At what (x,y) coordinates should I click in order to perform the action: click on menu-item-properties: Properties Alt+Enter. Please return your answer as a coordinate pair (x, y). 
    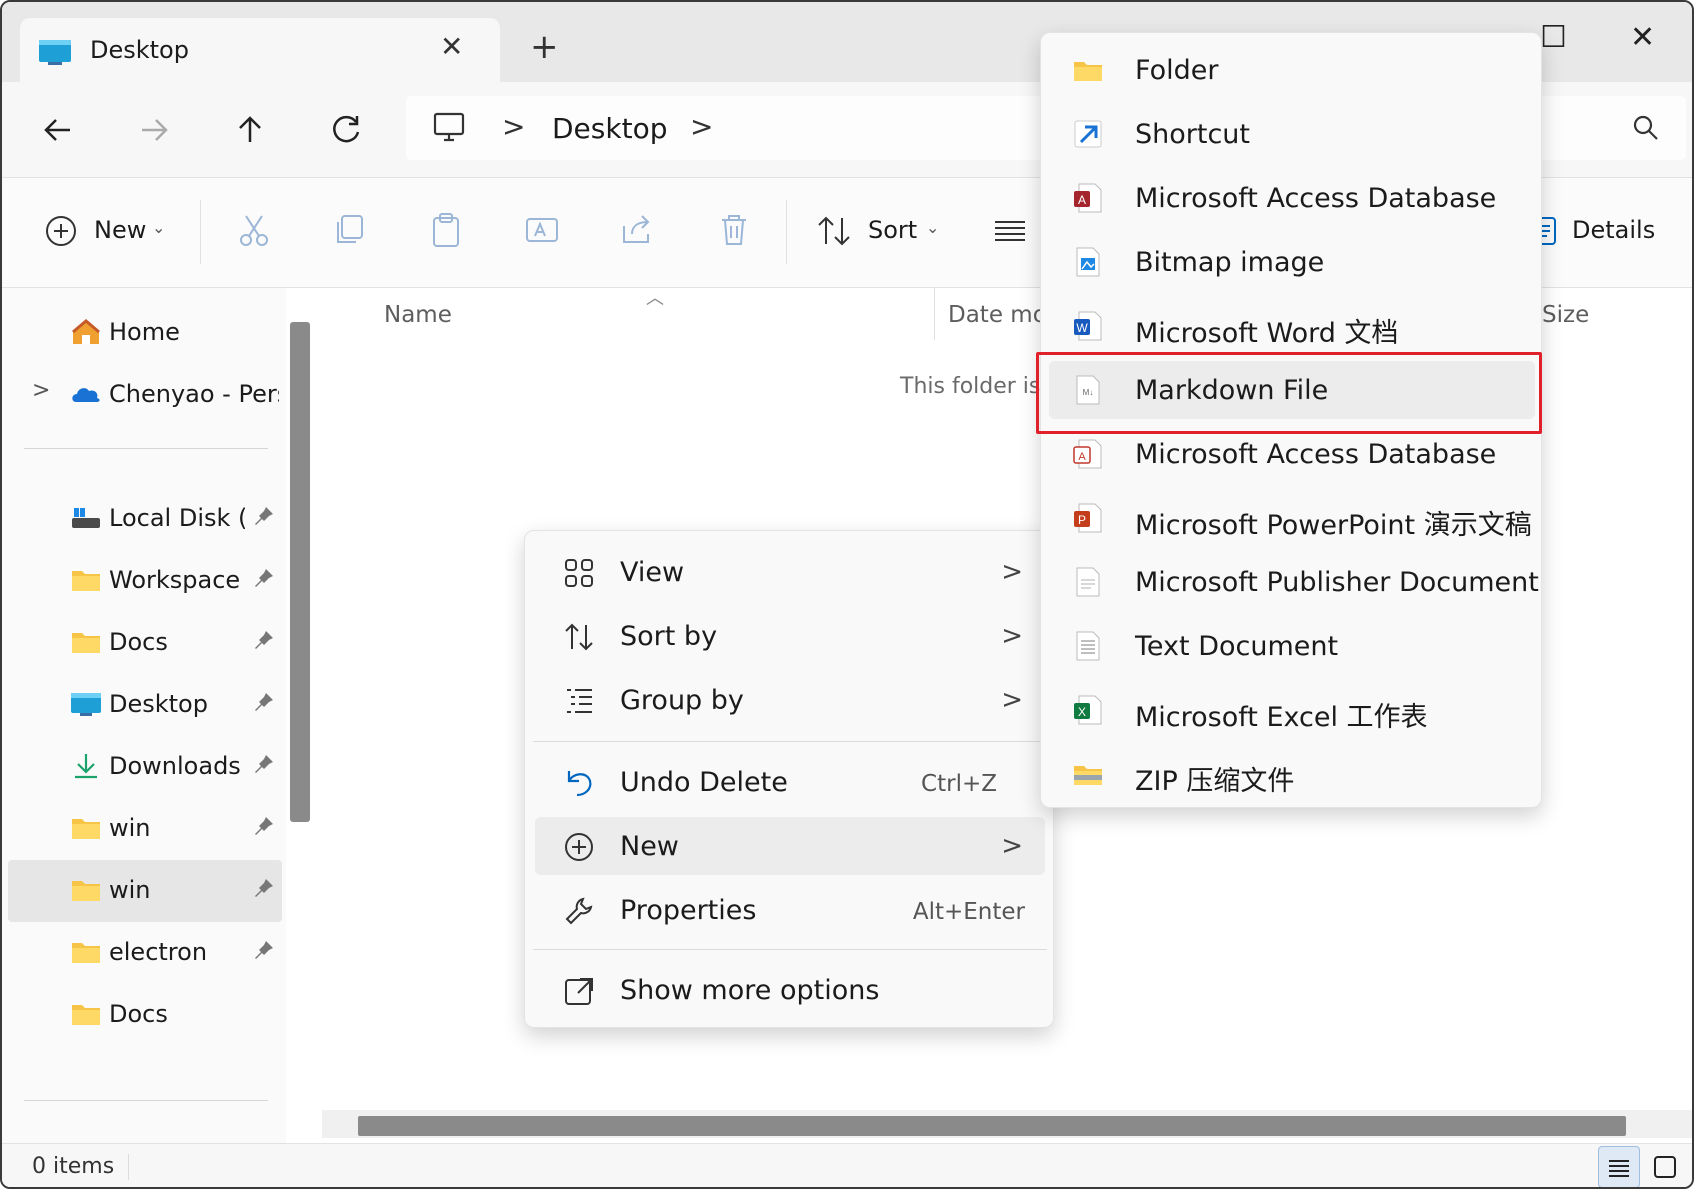
    Looking at the image, I should click on (790, 910).